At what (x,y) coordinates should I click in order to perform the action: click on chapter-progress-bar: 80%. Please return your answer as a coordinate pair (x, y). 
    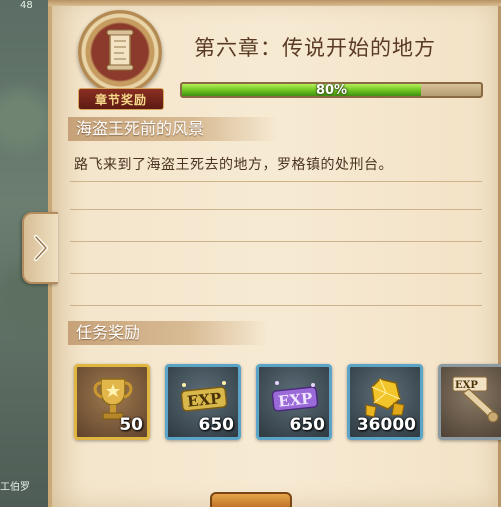
    Looking at the image, I should click on (331, 90).